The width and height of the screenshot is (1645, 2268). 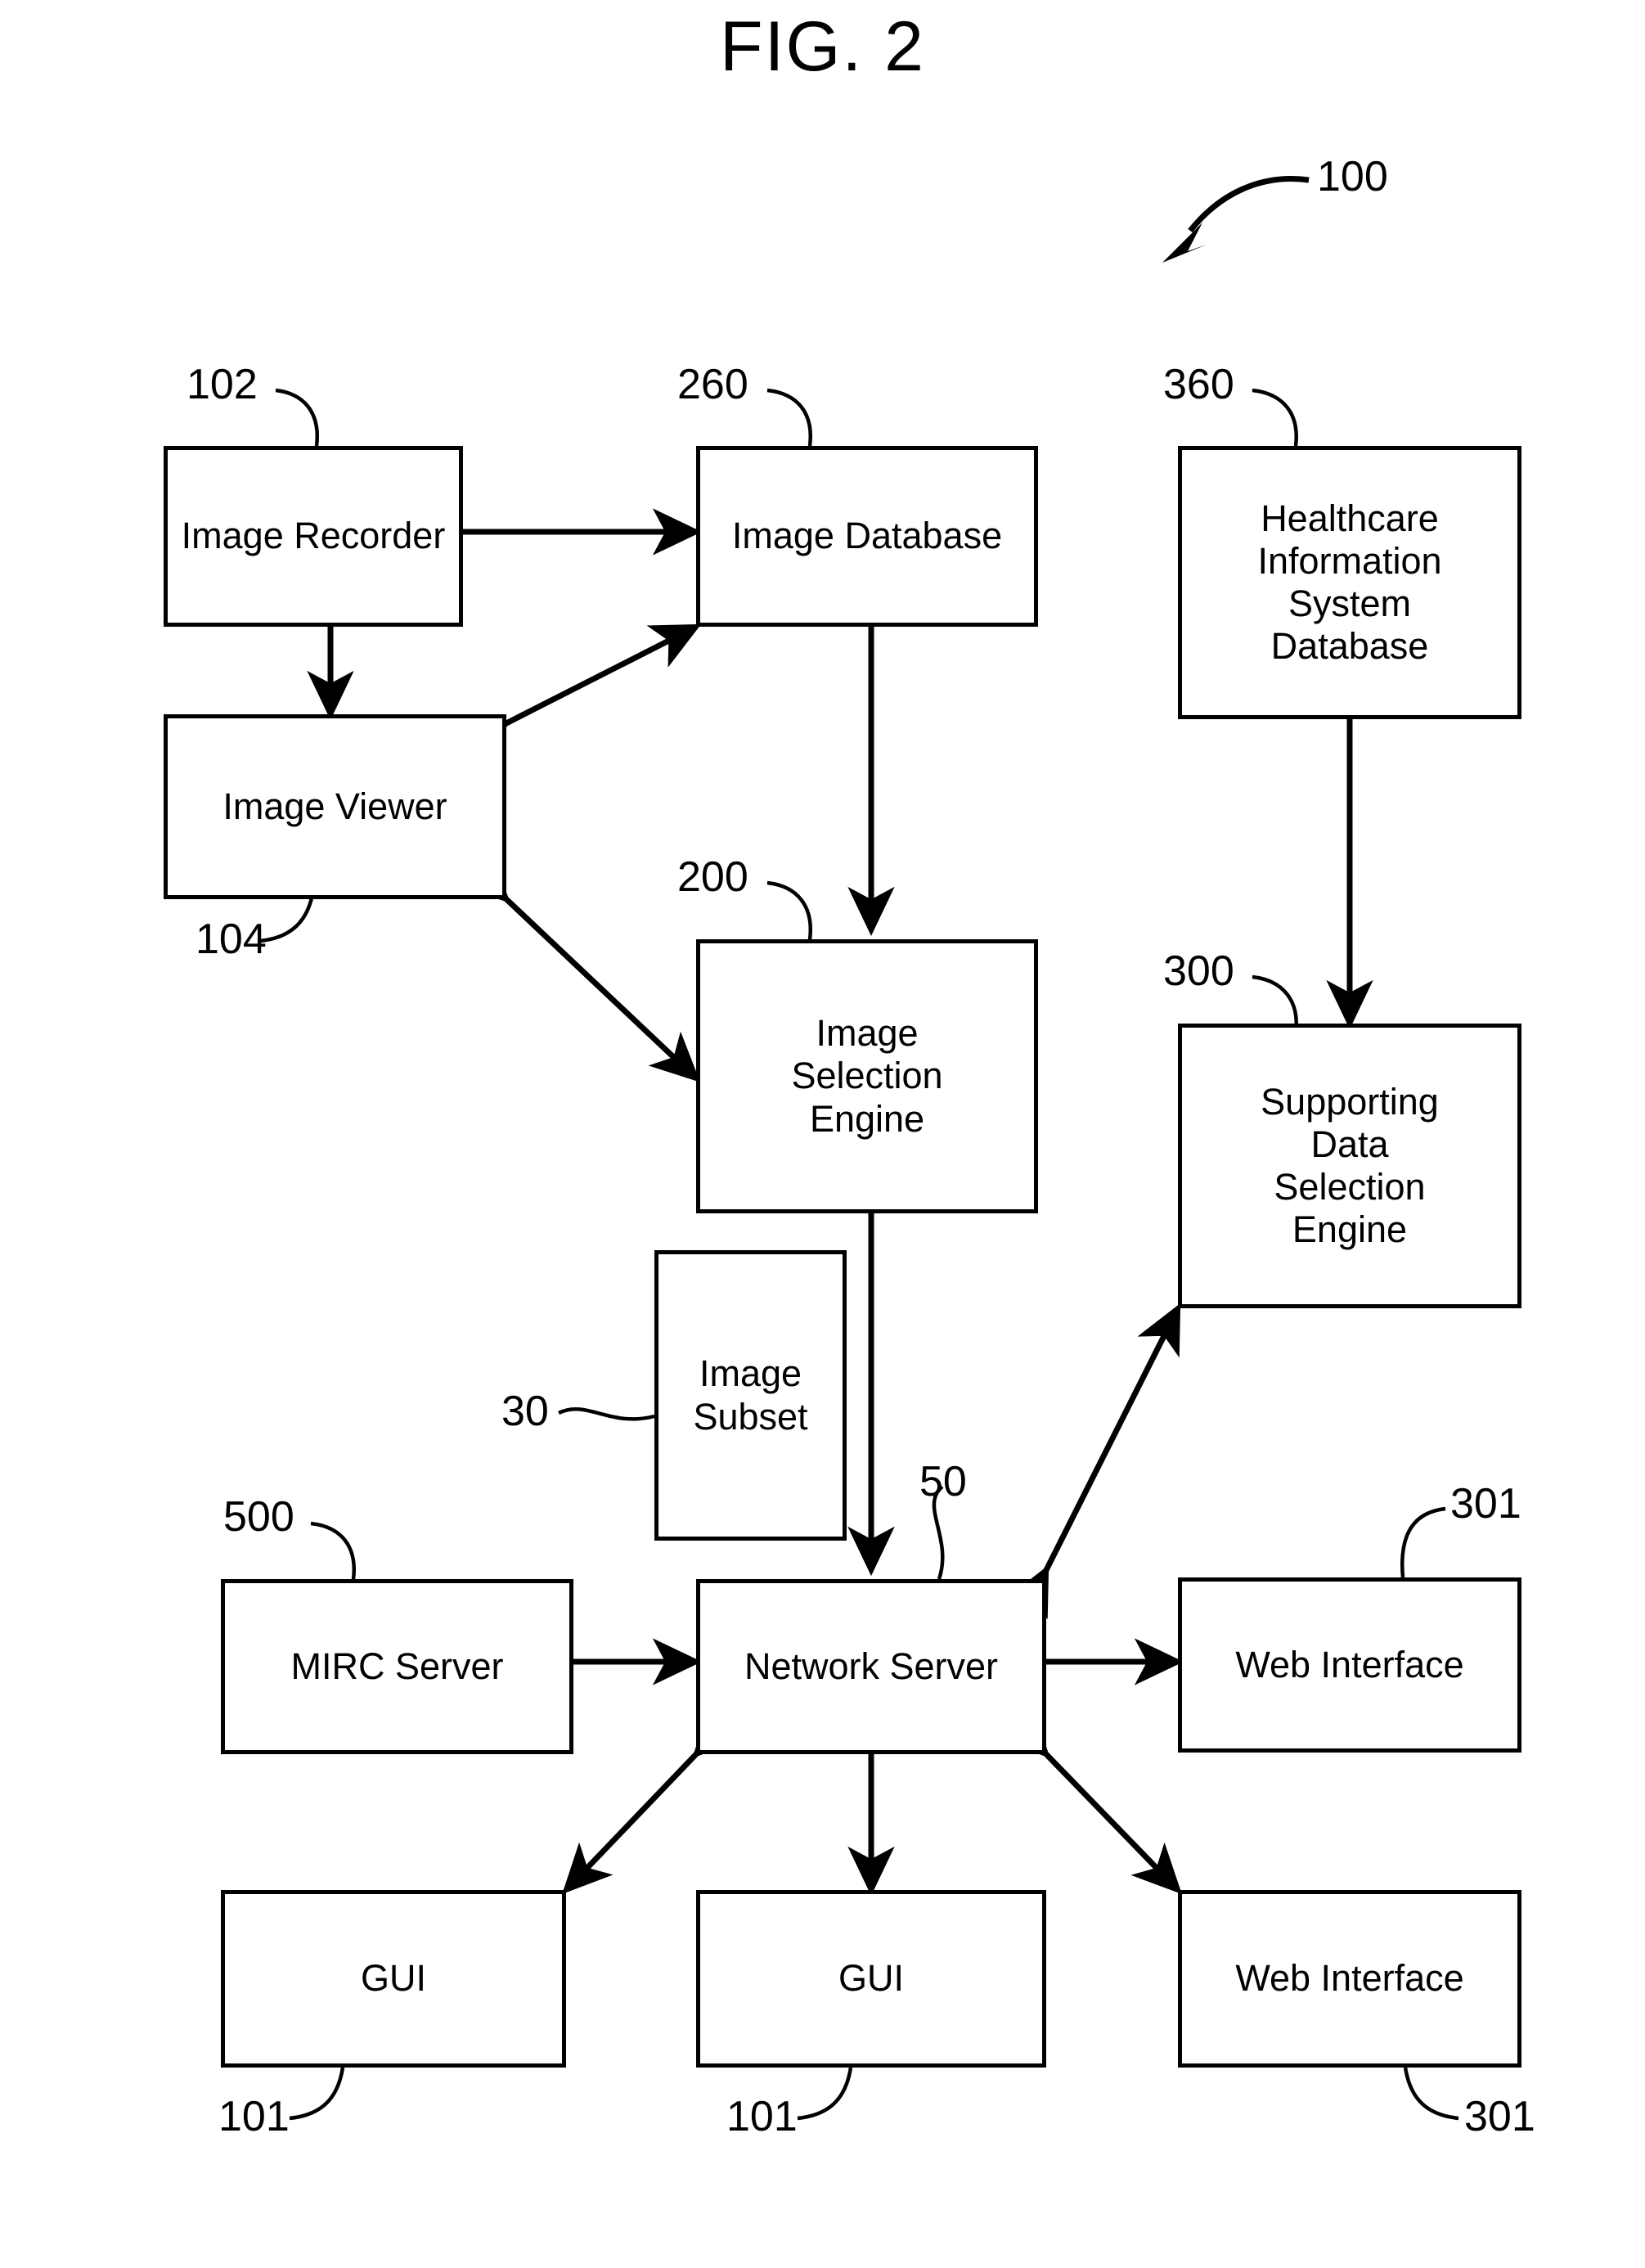 I want to click on connector-network-webbot, so click(x=1090, y=1801).